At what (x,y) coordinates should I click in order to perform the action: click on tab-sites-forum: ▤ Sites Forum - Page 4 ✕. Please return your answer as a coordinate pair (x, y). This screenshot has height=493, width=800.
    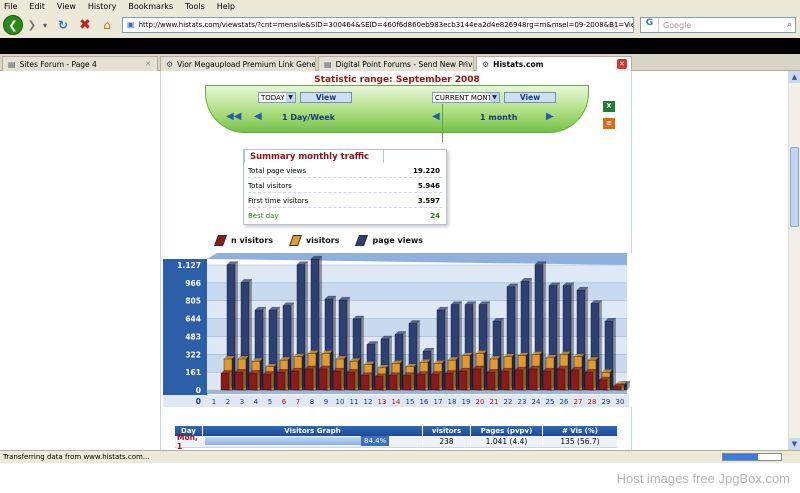
    Looking at the image, I should click on (80, 63).